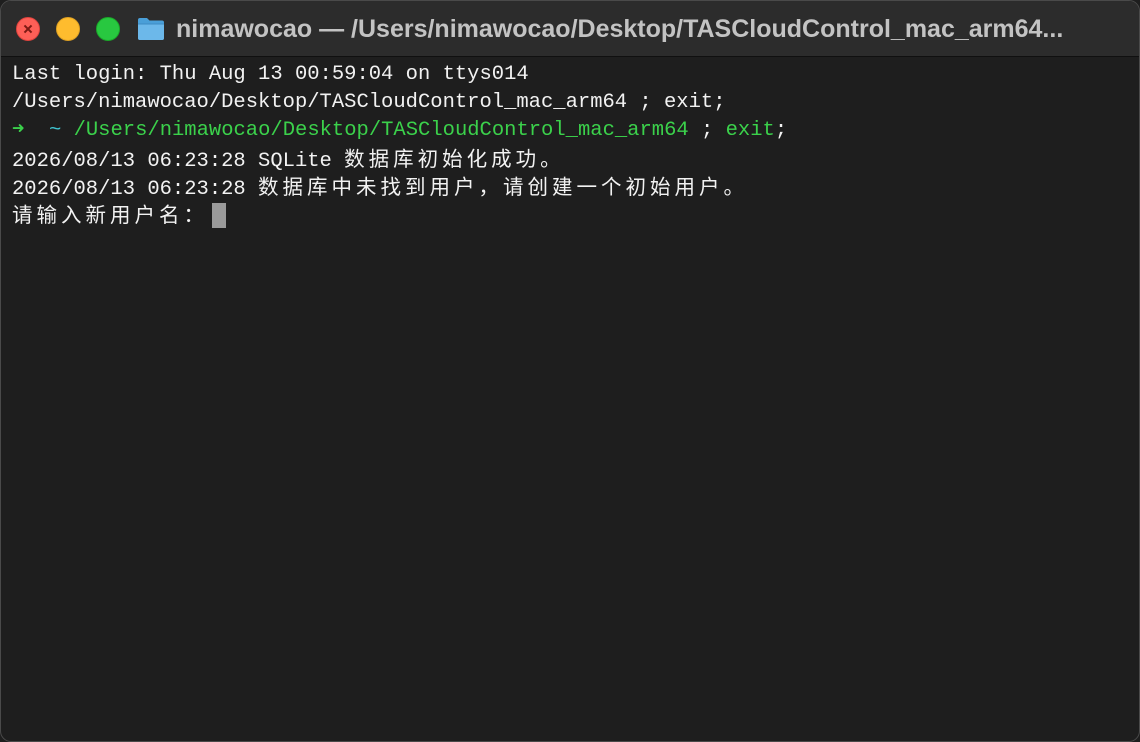 The height and width of the screenshot is (742, 1140). I want to click on prompt-exit: exit, so click(750, 130).